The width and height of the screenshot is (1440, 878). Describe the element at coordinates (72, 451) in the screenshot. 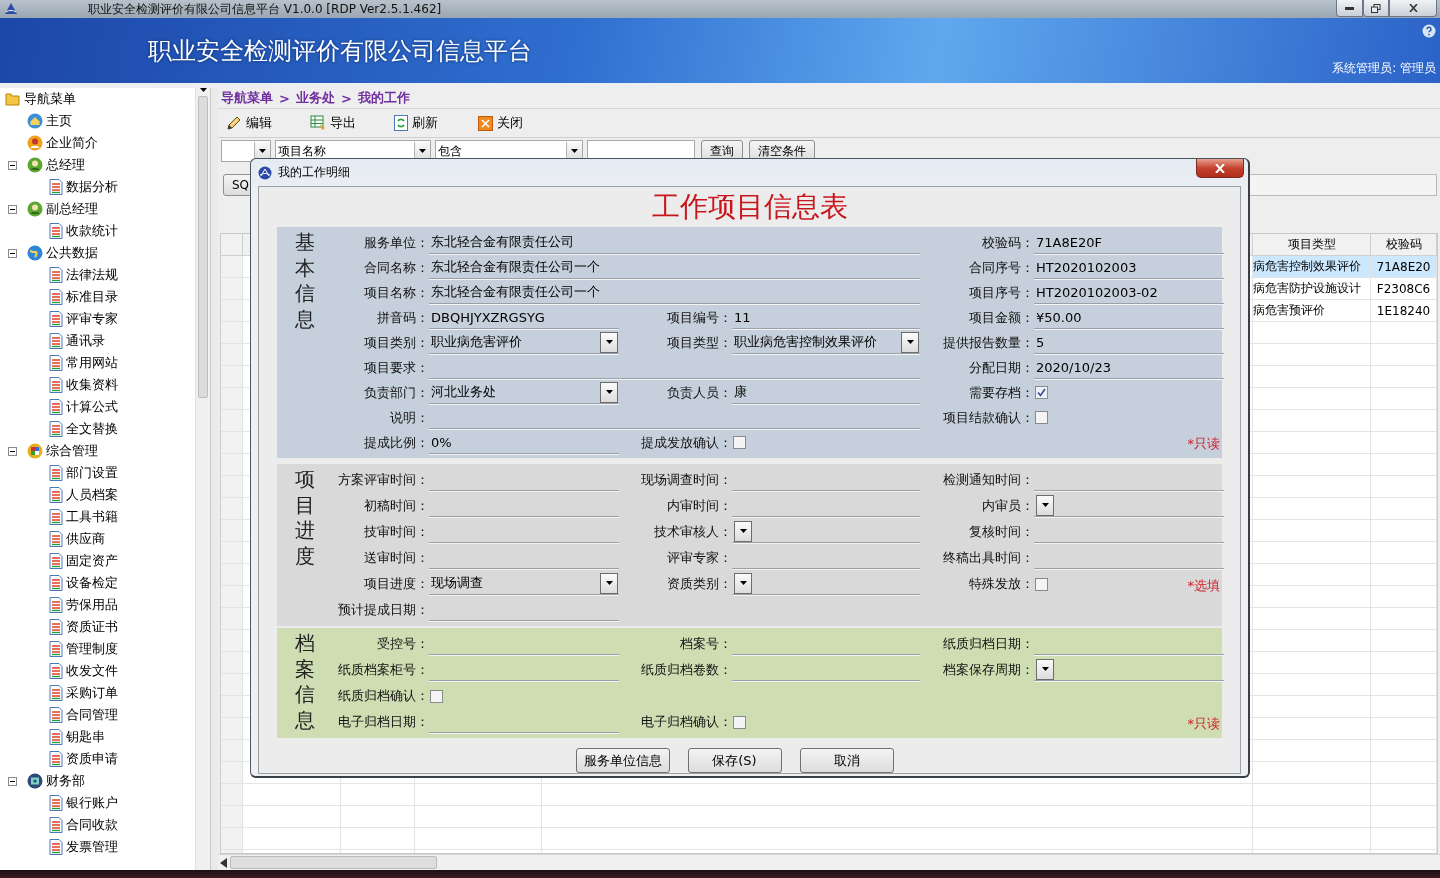

I see `tree-item: 综合管理` at that location.